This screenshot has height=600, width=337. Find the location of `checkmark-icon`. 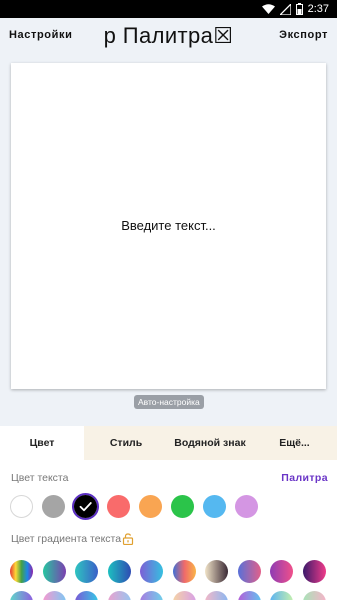

checkmark-icon is located at coordinates (85, 507).